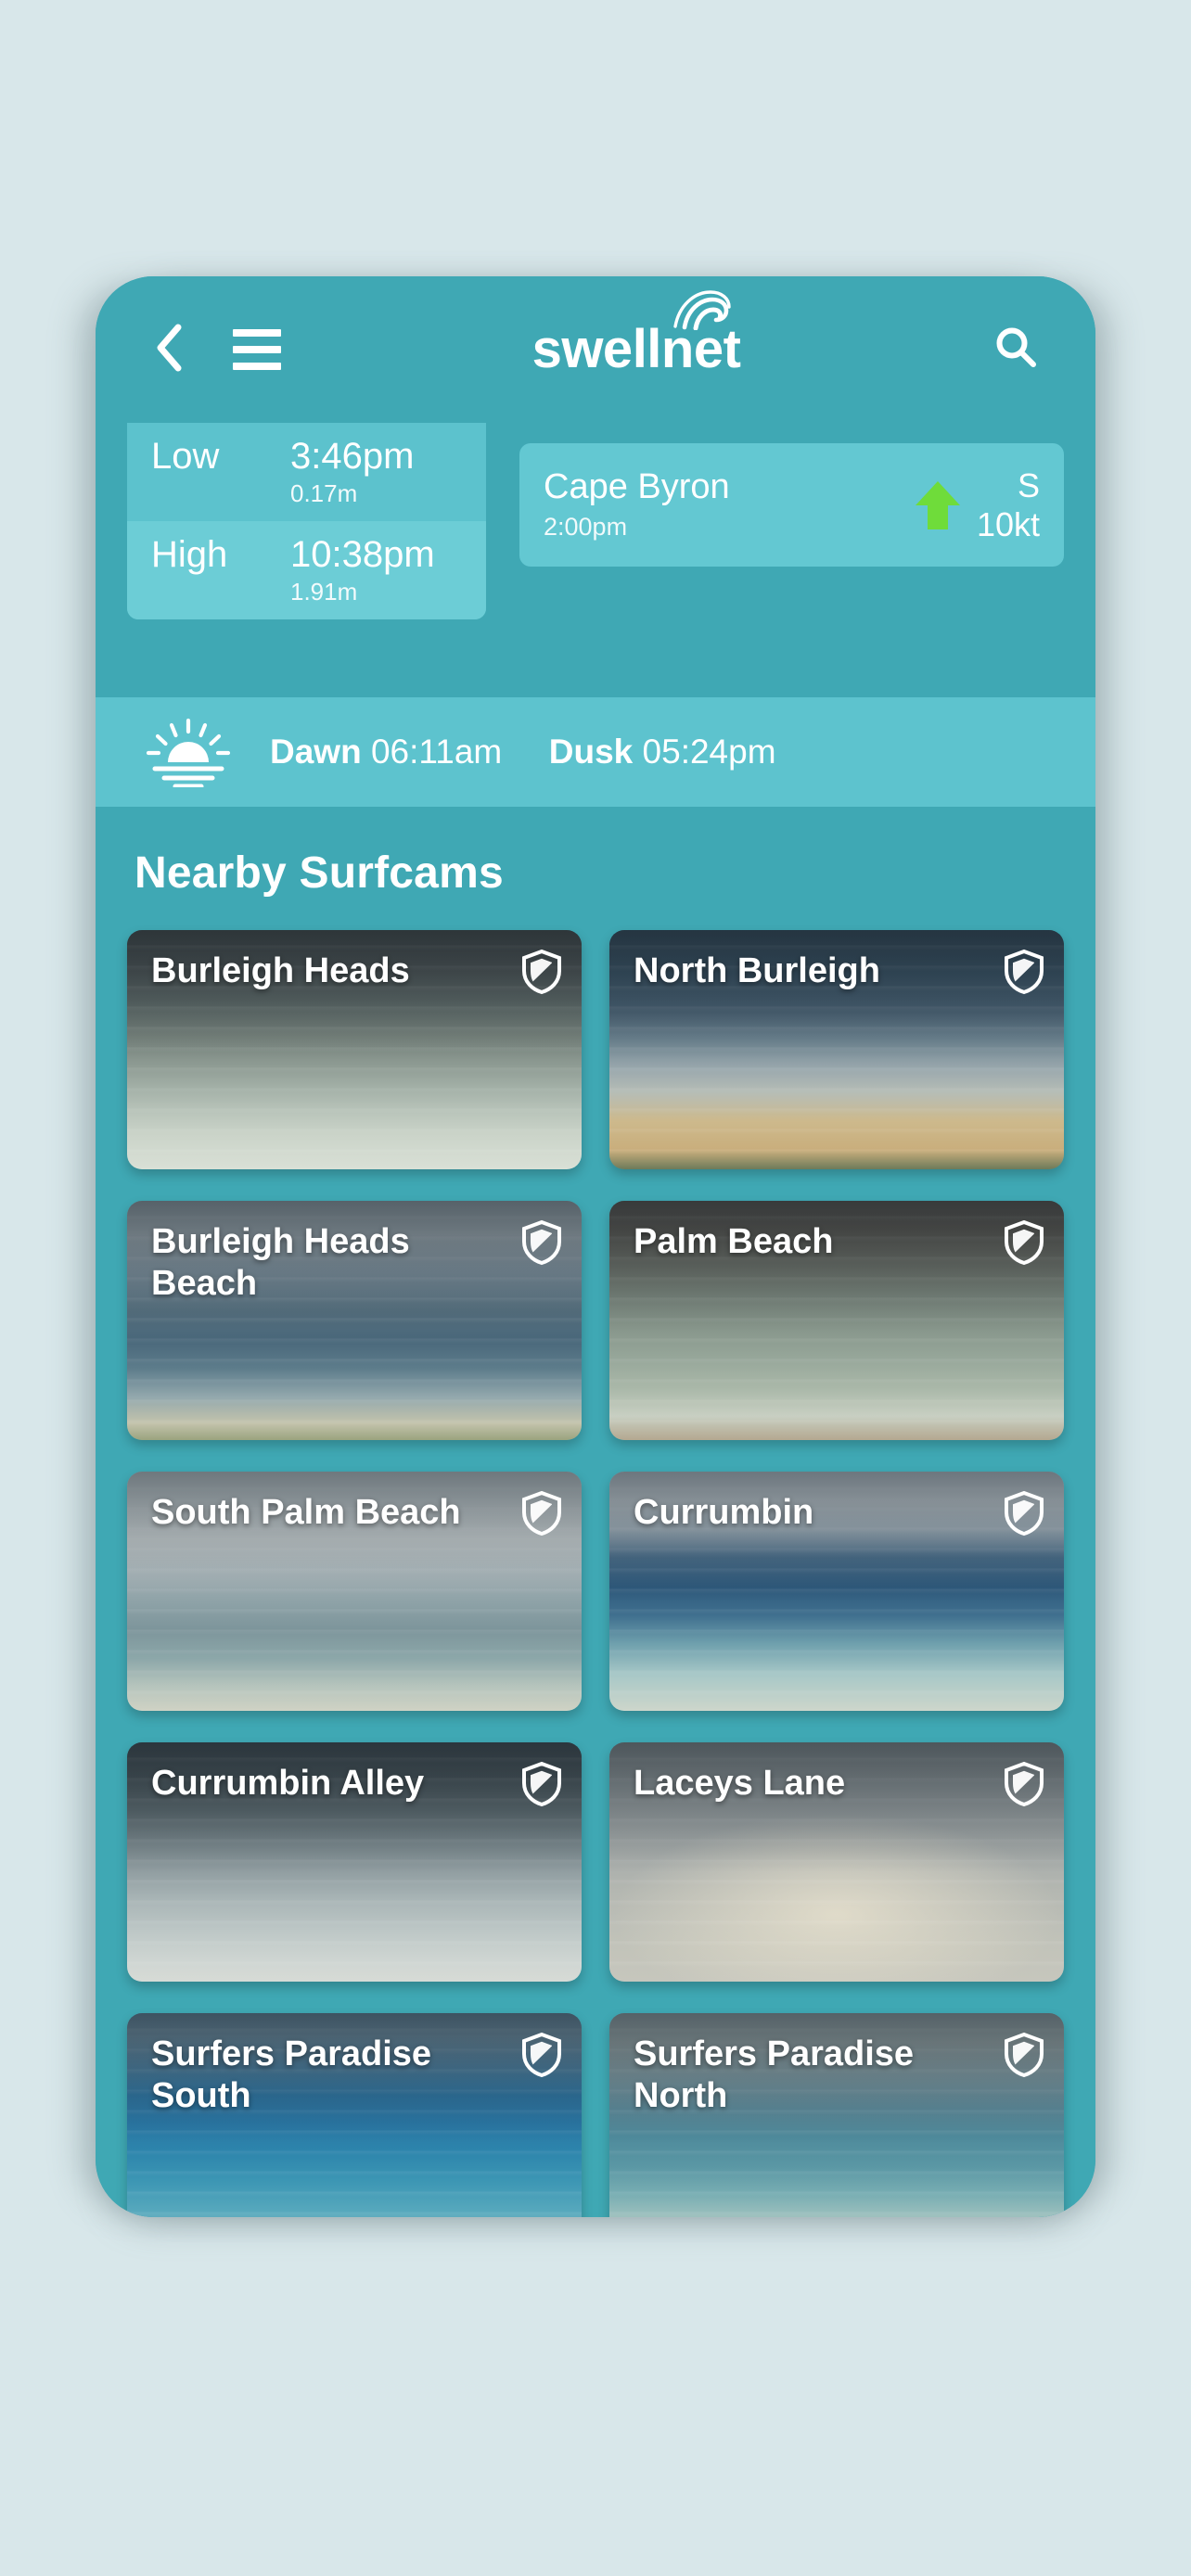  What do you see at coordinates (437, 752) in the screenshot?
I see `dawn-time: 06:11am` at bounding box center [437, 752].